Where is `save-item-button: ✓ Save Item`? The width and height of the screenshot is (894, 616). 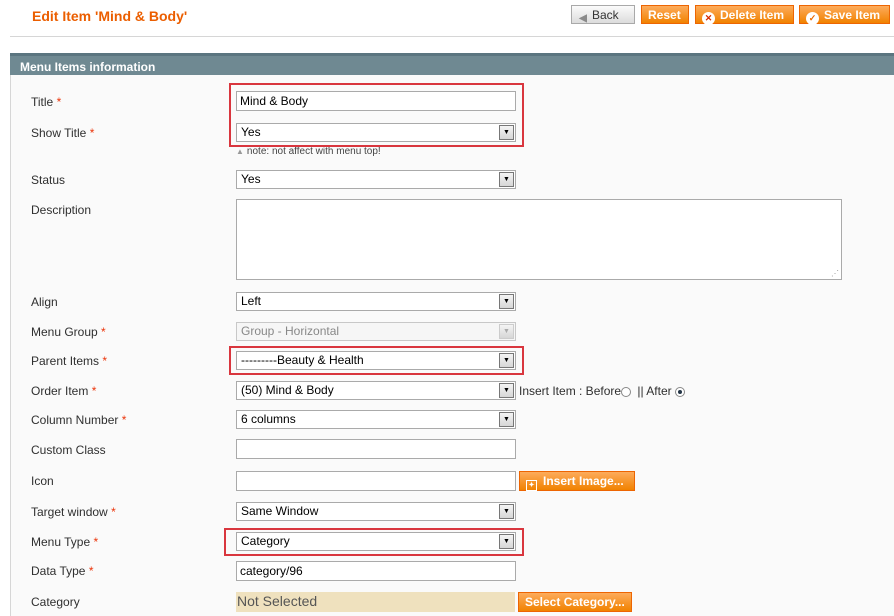
save-item-button: ✓ Save Item is located at coordinates (844, 15).